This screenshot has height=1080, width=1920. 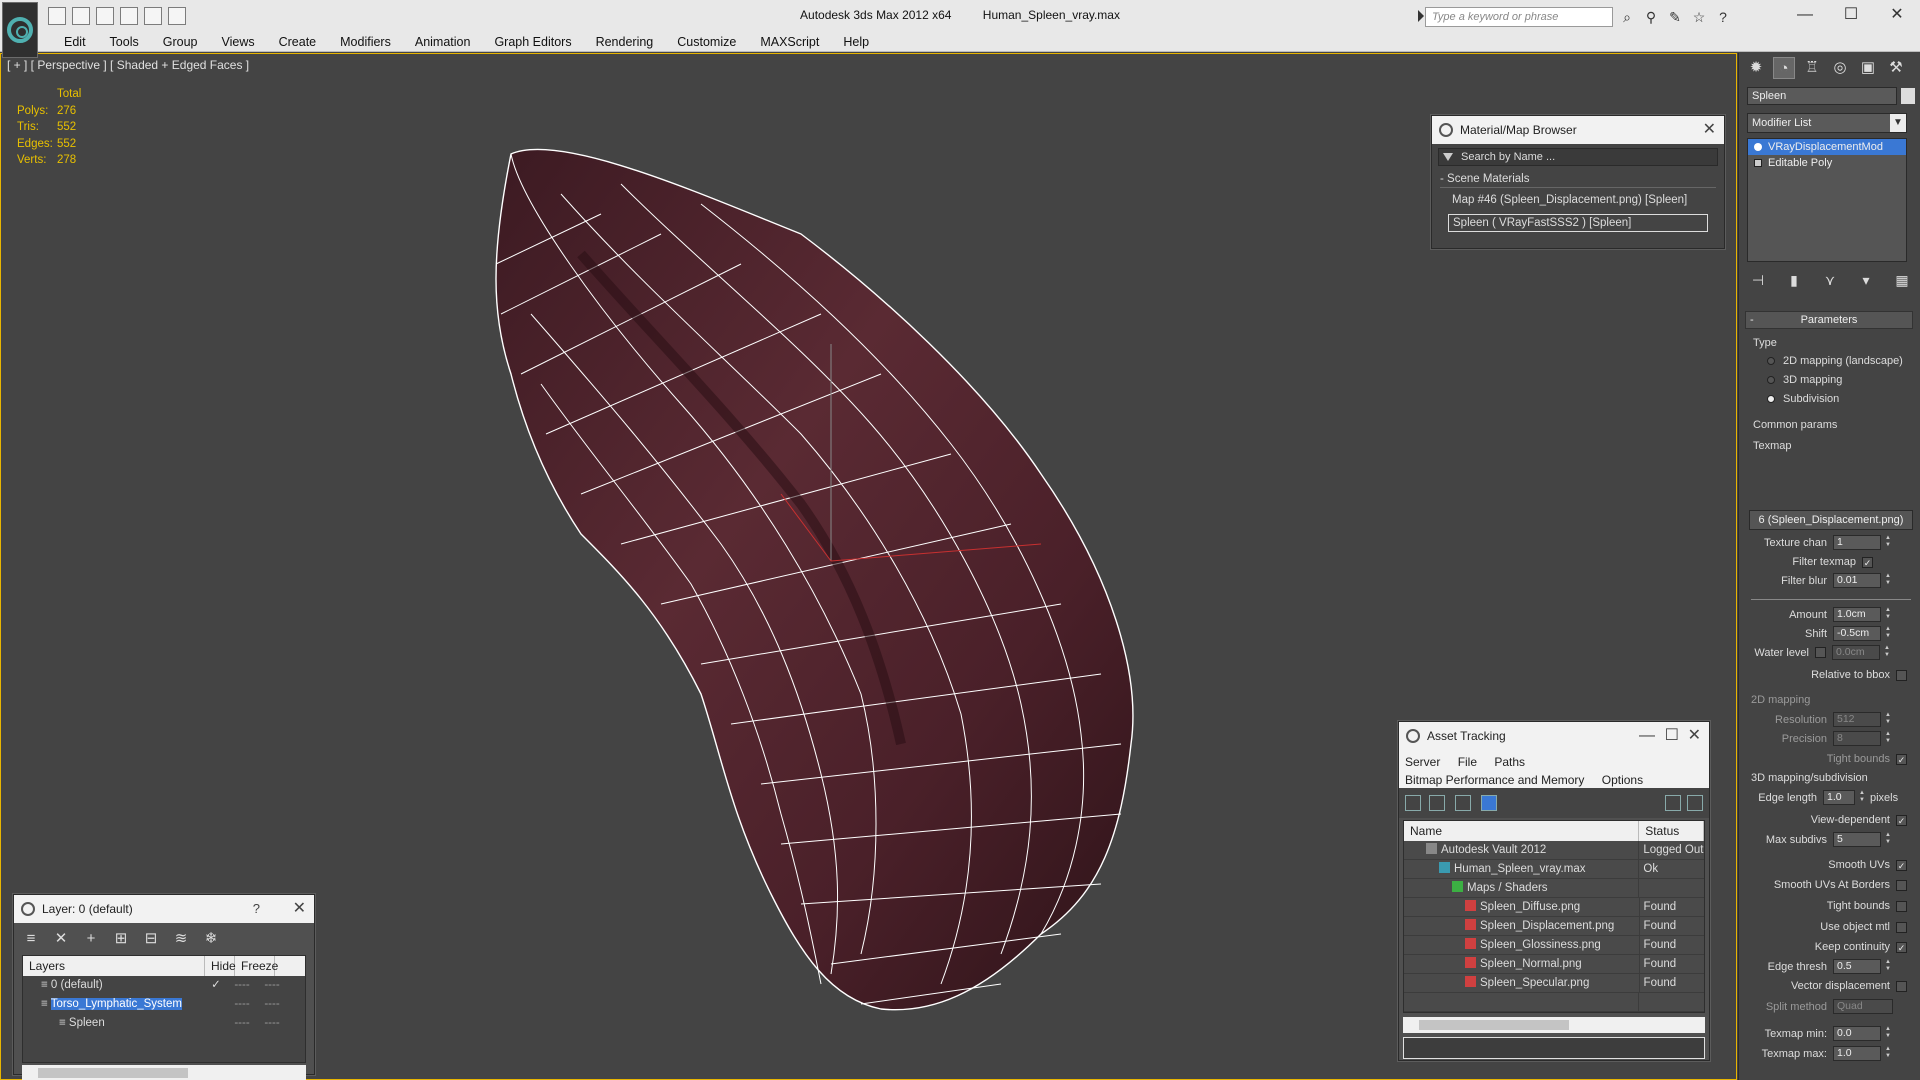 What do you see at coordinates (1554, 869) in the screenshot?
I see `table-row: Human_Spleen_vray.max Ok` at bounding box center [1554, 869].